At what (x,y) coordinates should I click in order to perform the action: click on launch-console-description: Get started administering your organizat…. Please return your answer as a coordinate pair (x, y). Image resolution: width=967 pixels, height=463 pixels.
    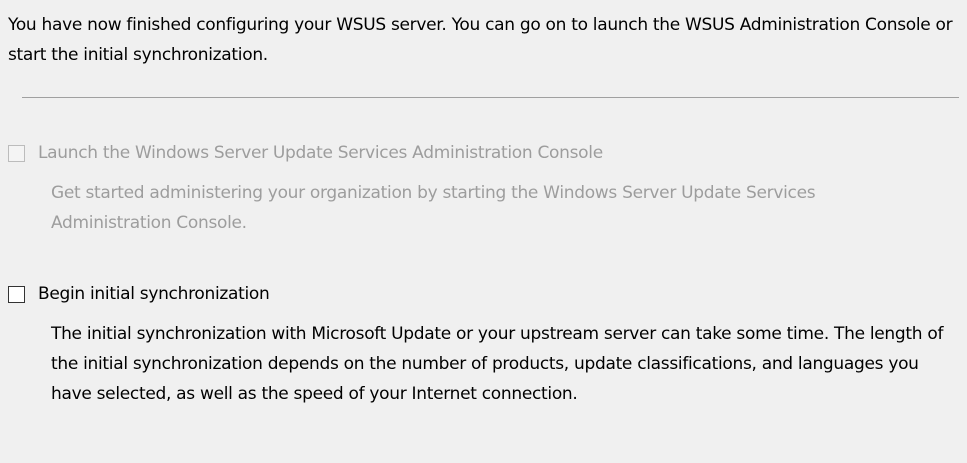
    Looking at the image, I should click on (433, 208).